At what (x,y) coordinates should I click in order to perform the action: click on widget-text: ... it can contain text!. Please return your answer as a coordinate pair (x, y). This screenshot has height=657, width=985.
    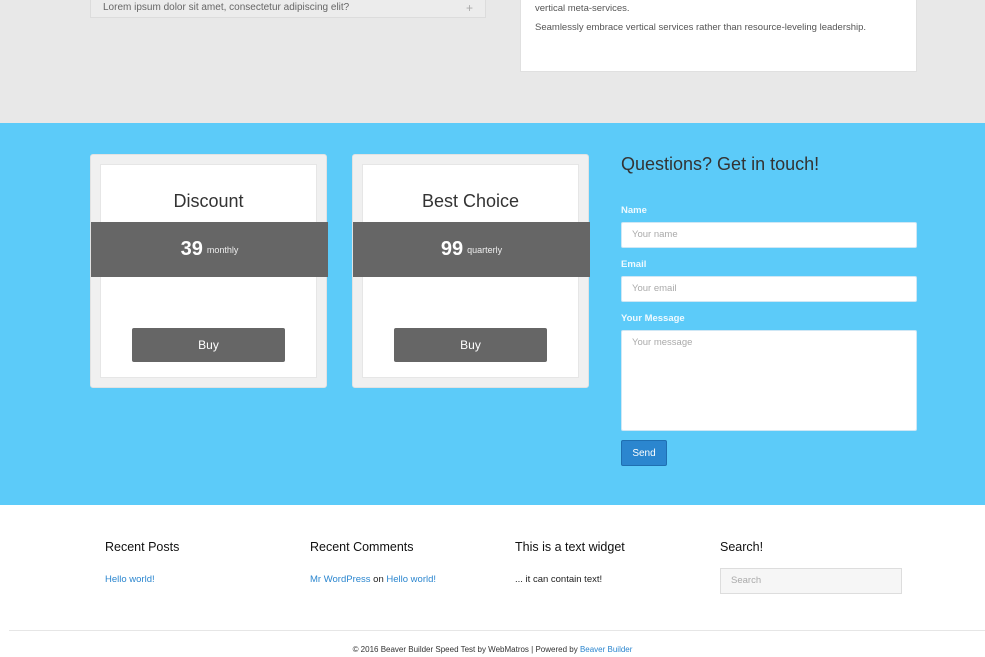
    Looking at the image, I should click on (559, 579).